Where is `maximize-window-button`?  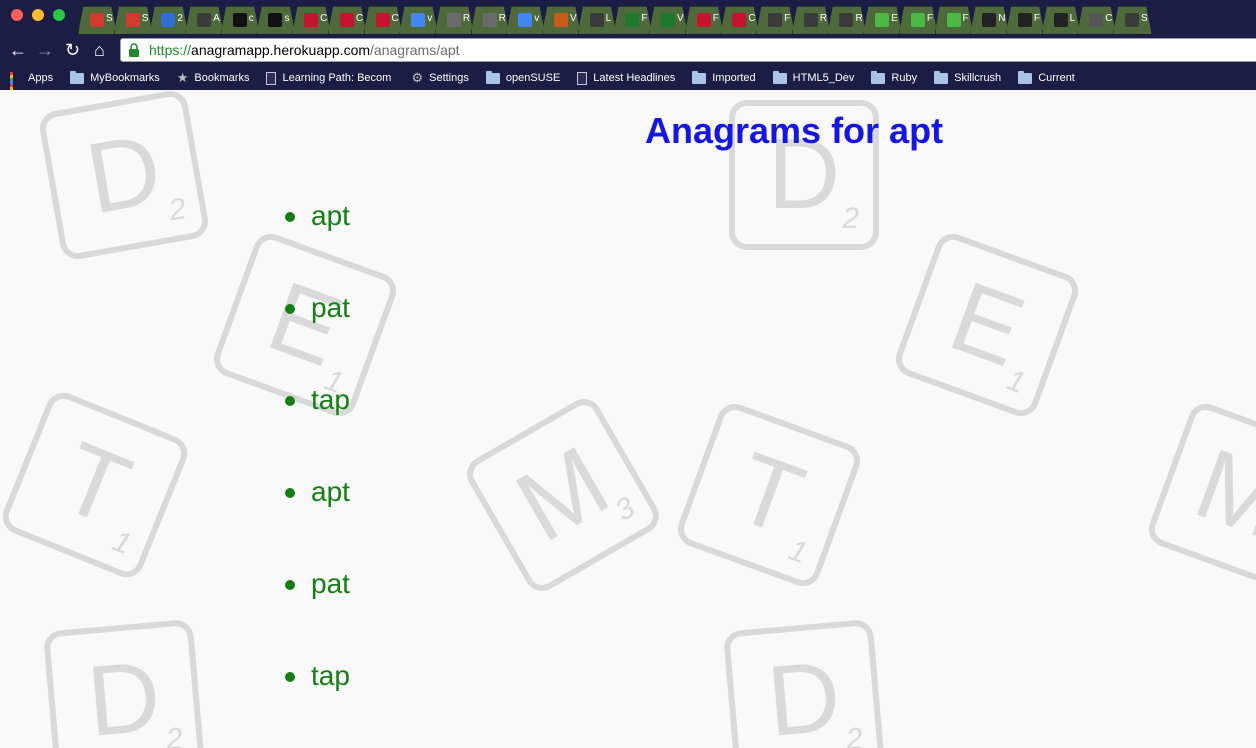 maximize-window-button is located at coordinates (59, 15).